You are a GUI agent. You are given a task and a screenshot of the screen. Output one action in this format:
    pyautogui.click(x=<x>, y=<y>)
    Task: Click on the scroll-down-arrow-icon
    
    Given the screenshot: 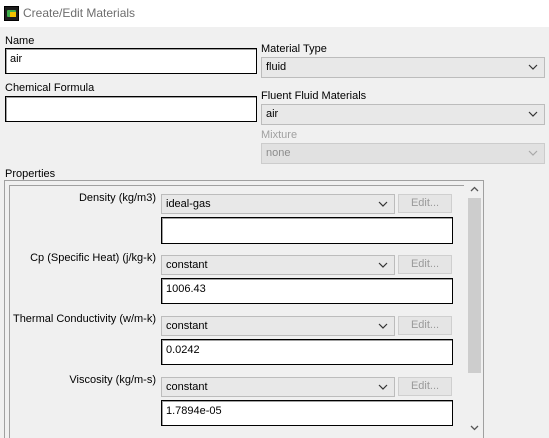 What is the action you would take?
    pyautogui.click(x=474, y=427)
    